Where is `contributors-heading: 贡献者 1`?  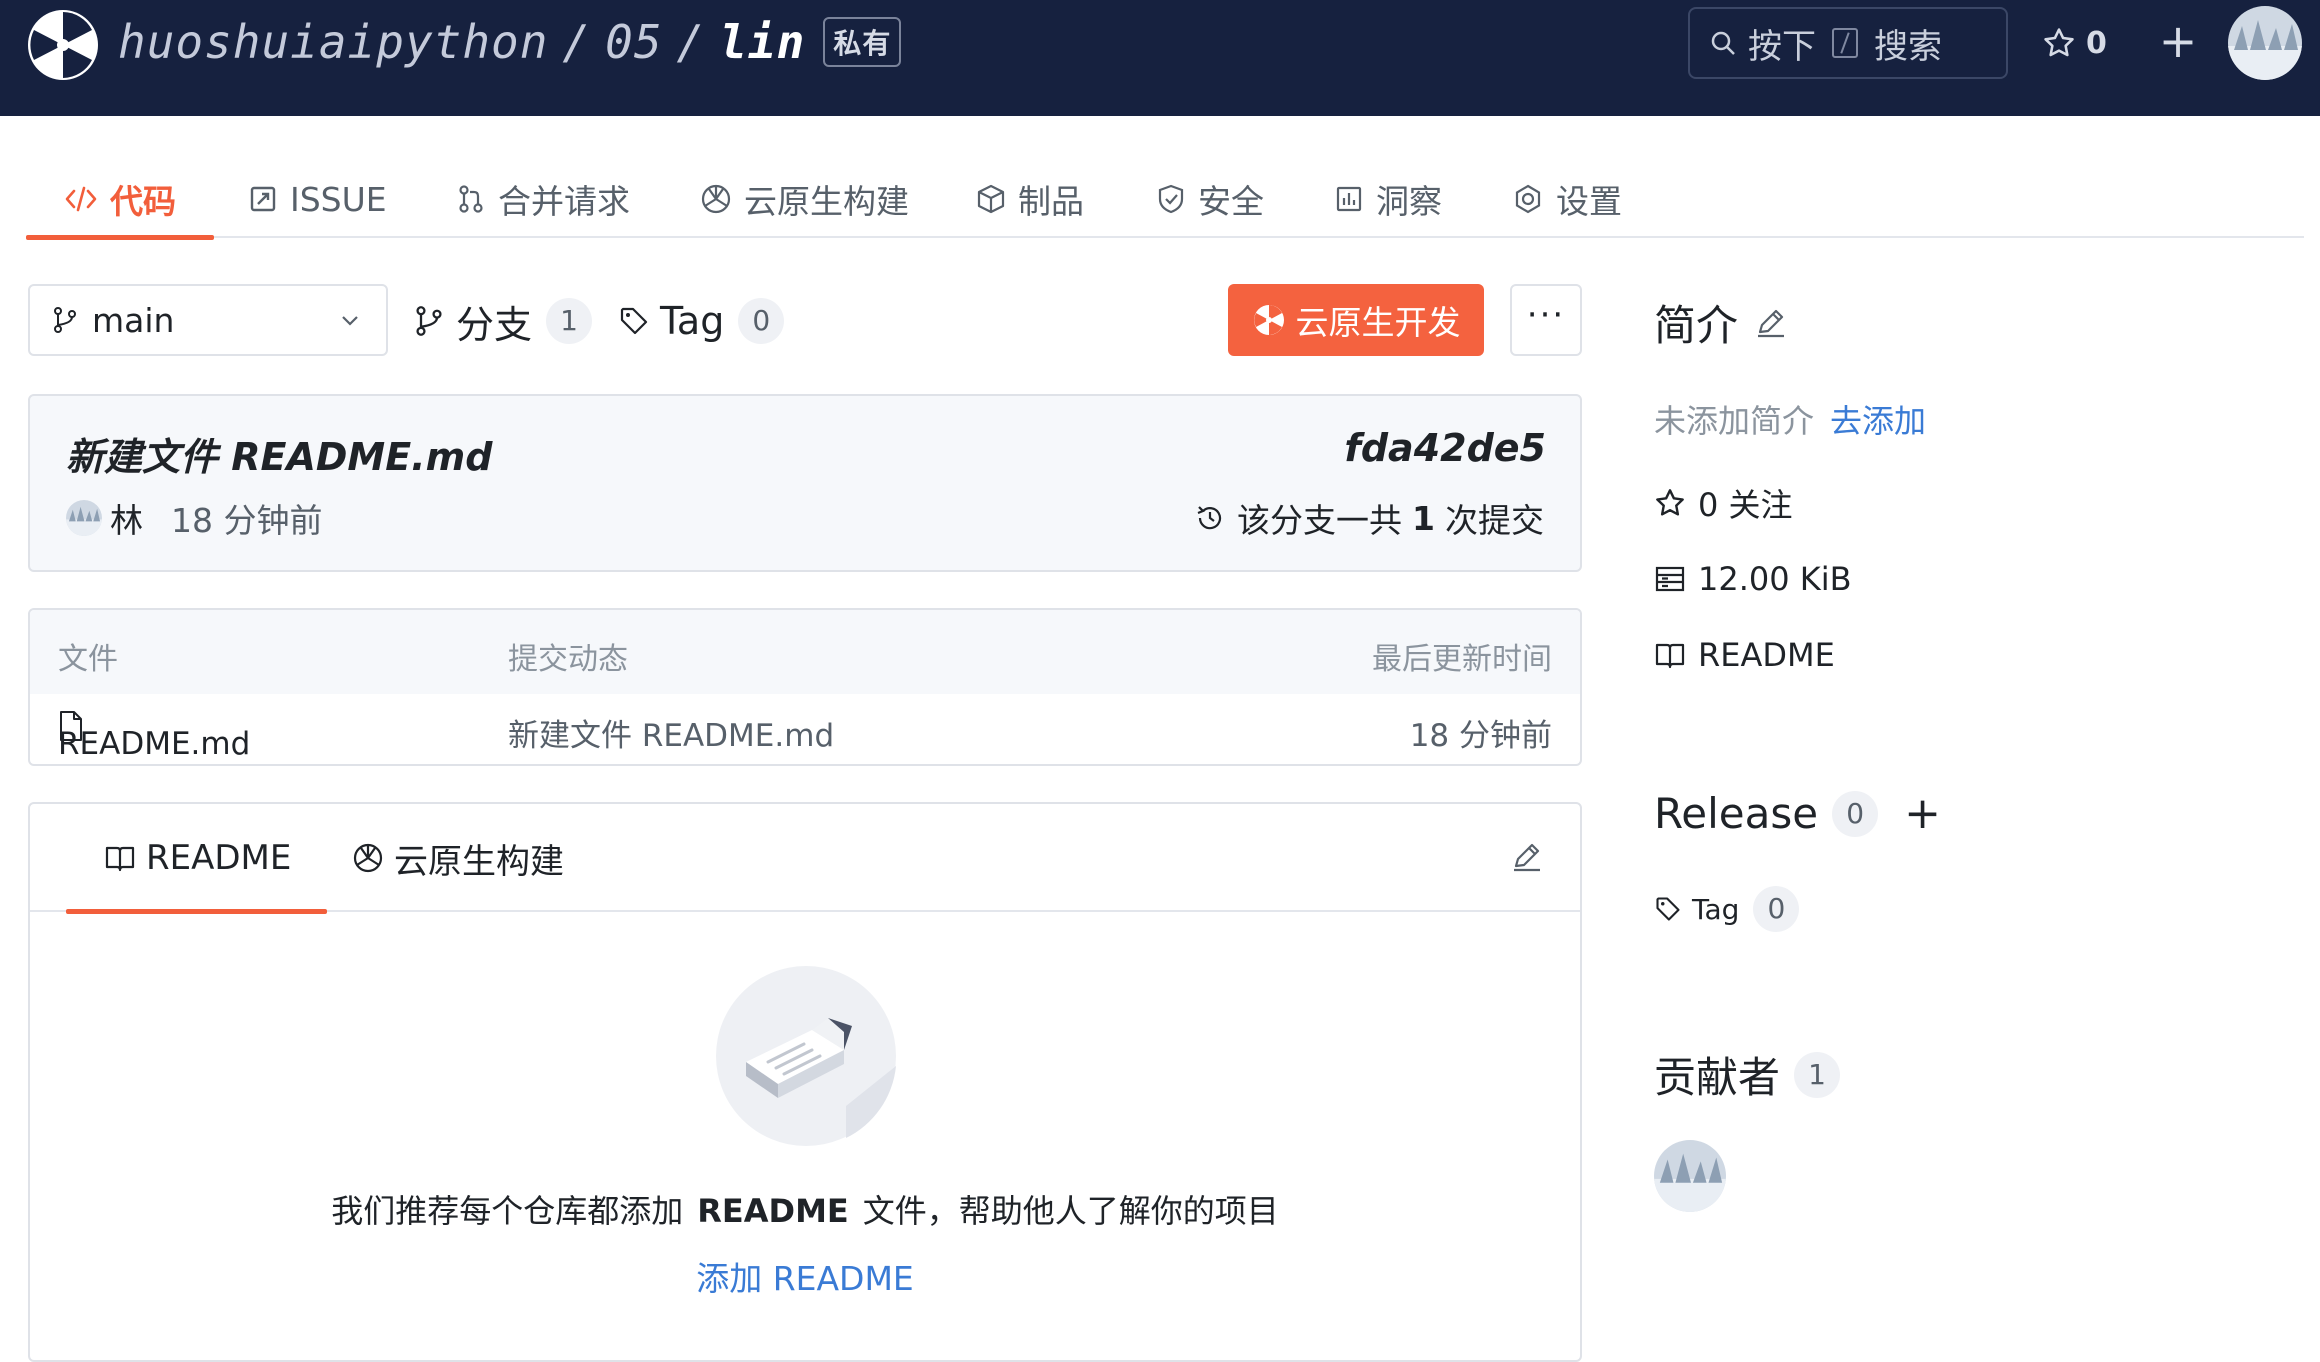 contributors-heading: 贡献者 1 is located at coordinates (1747, 1074).